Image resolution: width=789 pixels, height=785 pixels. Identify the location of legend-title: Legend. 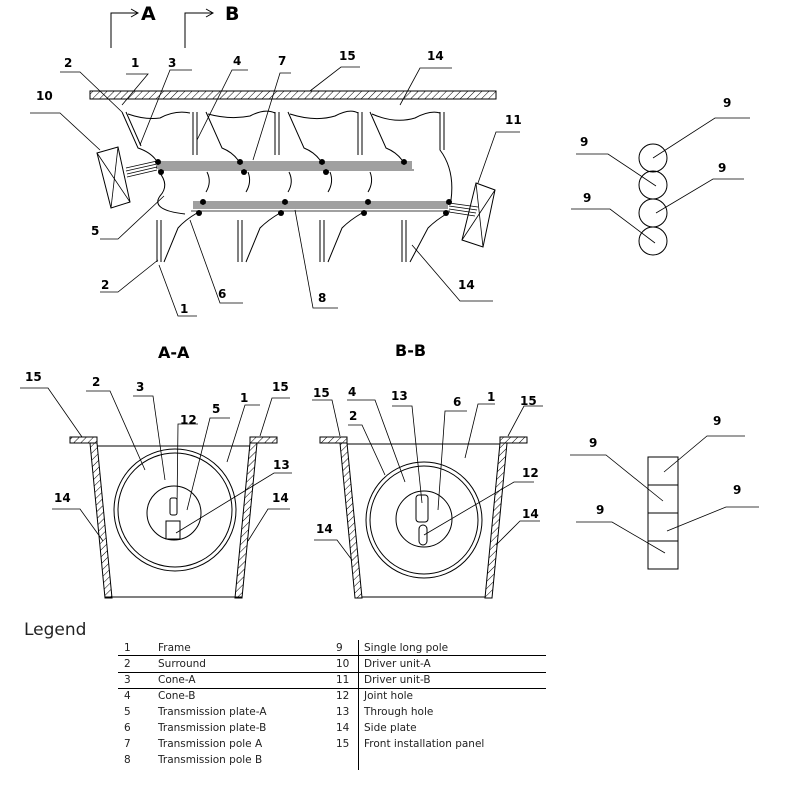
(55, 630).